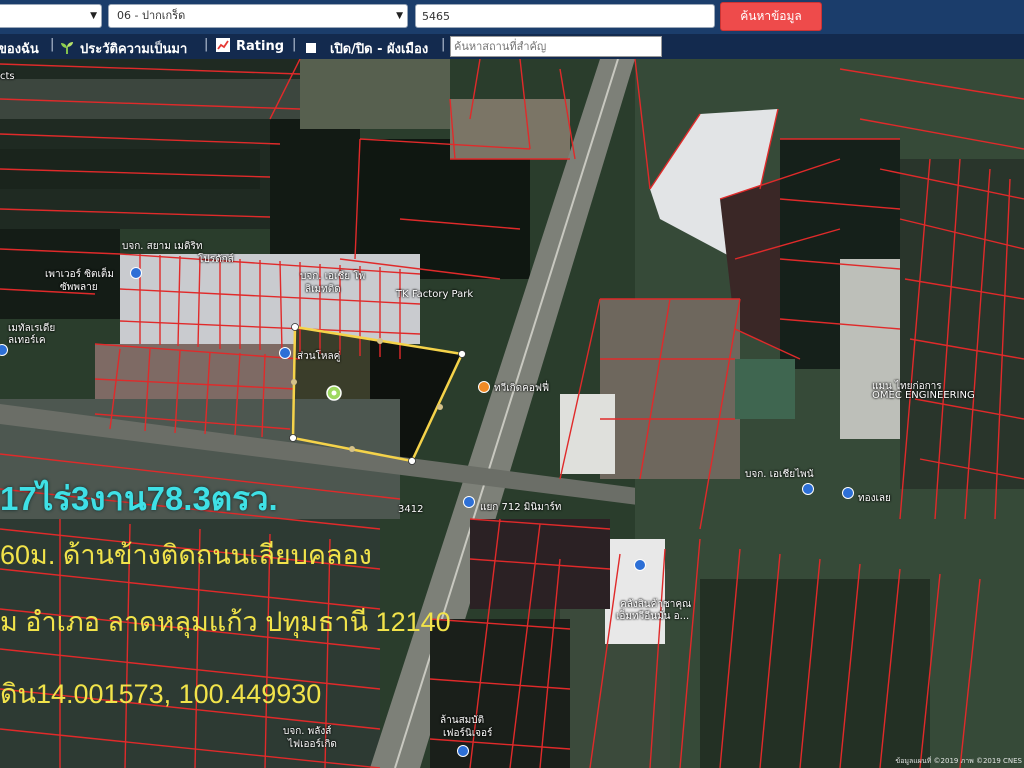 The width and height of the screenshot is (1024, 768). Describe the element at coordinates (7, 76) in the screenshot. I see `map-label: cts` at that location.